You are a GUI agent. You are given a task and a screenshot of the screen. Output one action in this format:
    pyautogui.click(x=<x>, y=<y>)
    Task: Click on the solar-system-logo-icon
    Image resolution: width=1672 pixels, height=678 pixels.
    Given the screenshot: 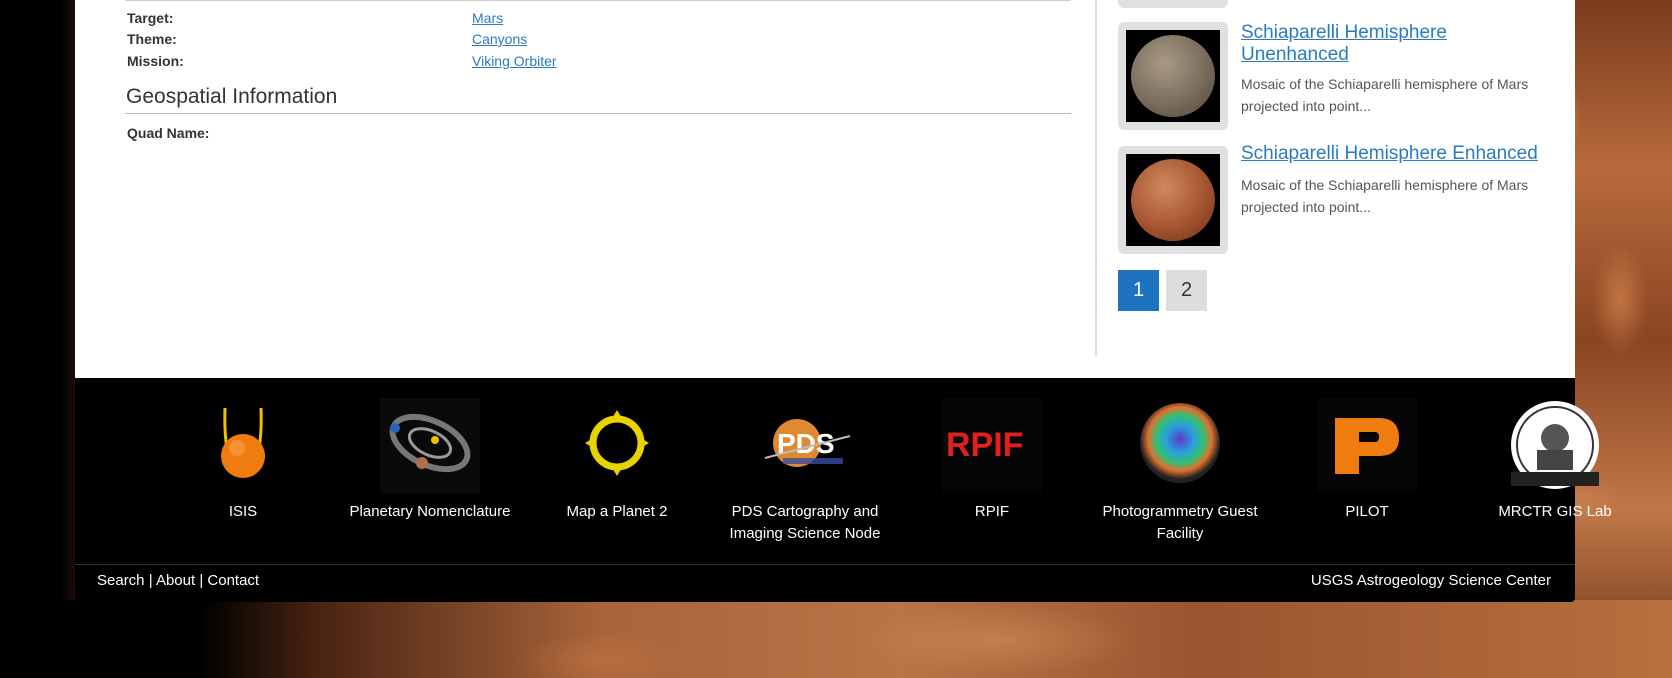 What is the action you would take?
    pyautogui.click(x=430, y=445)
    